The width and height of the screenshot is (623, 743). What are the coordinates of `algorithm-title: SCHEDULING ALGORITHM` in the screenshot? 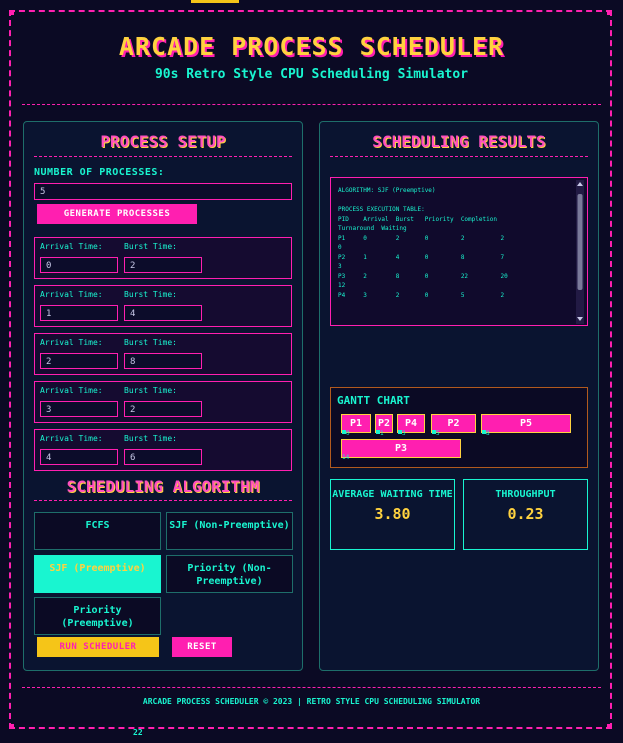 It's located at (163, 486).